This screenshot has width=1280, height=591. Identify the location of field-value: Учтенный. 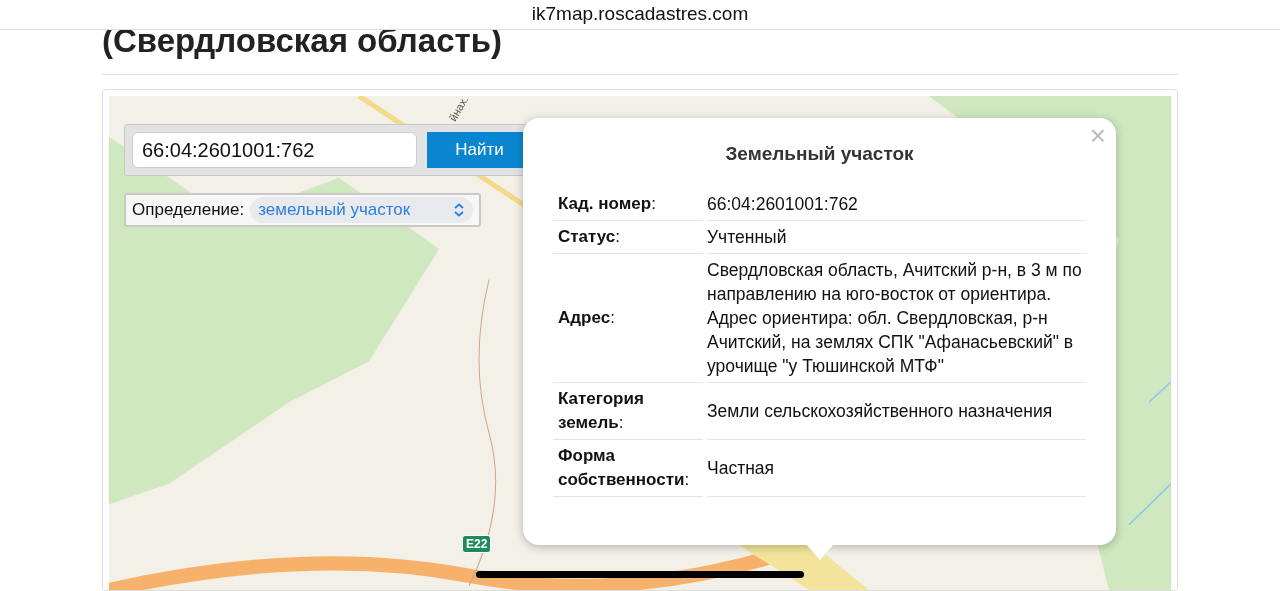
(747, 237).